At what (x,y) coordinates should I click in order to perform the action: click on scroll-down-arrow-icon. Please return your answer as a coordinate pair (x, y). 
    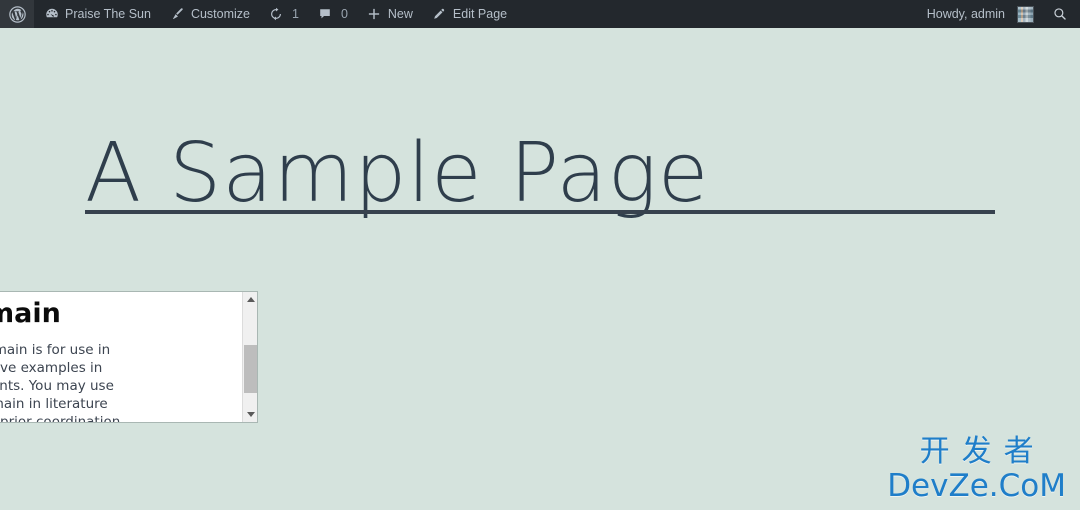
    Looking at the image, I should click on (250, 414).